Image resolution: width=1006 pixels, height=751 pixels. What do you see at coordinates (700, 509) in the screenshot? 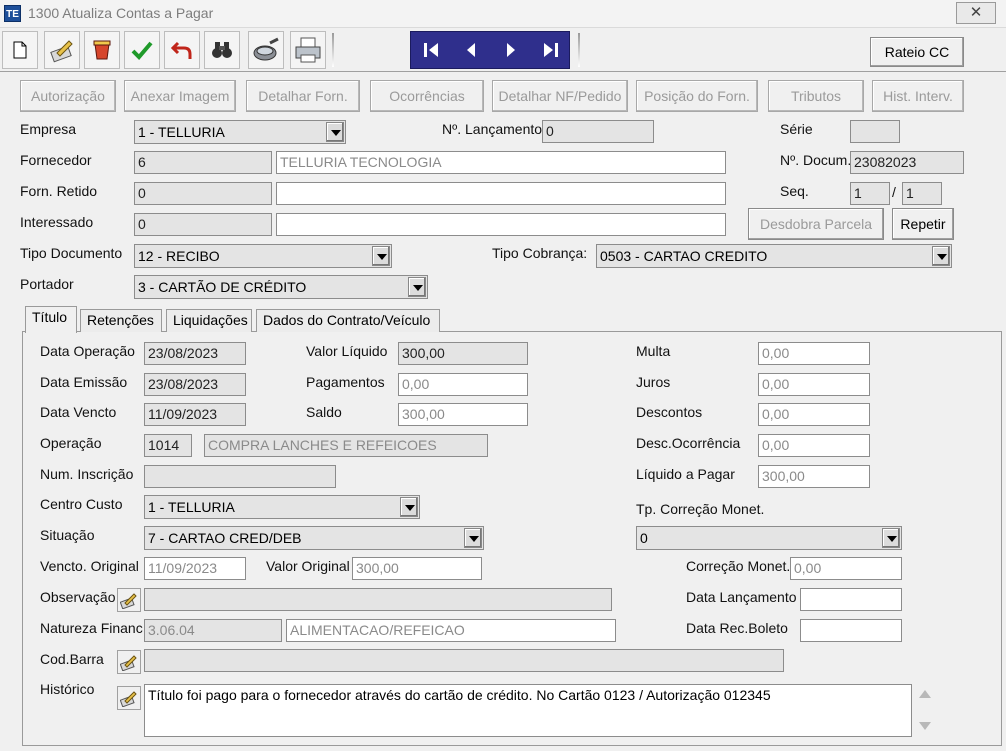
I see `tp-correcao-label: Tp. Correção Monet.` at bounding box center [700, 509].